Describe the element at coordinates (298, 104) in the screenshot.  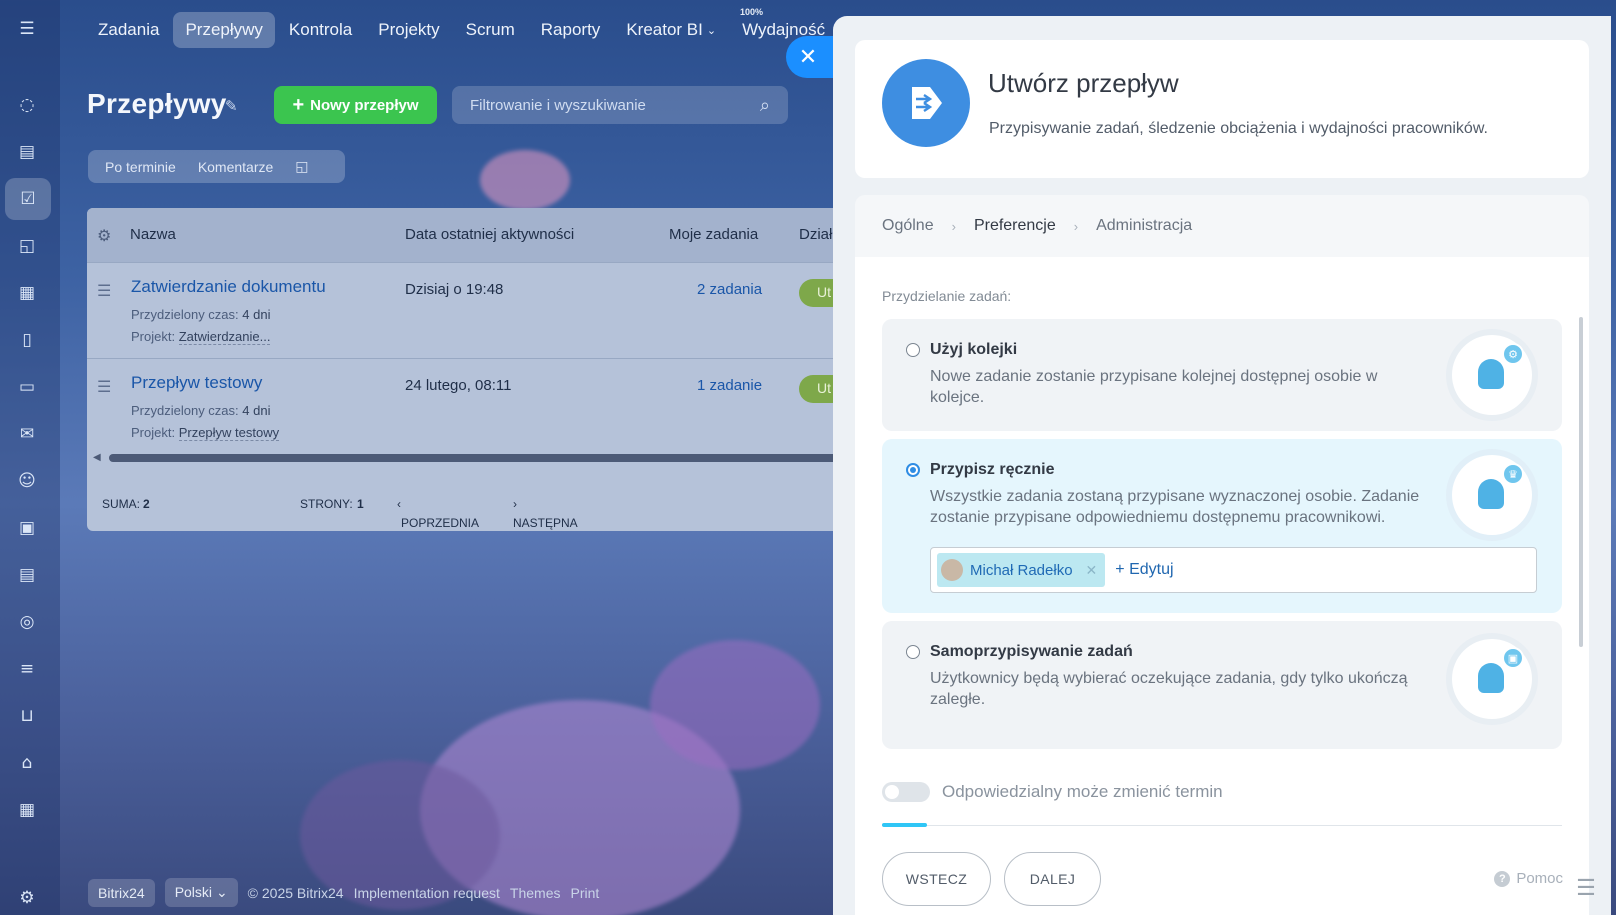
I see `plus-icon: +` at that location.